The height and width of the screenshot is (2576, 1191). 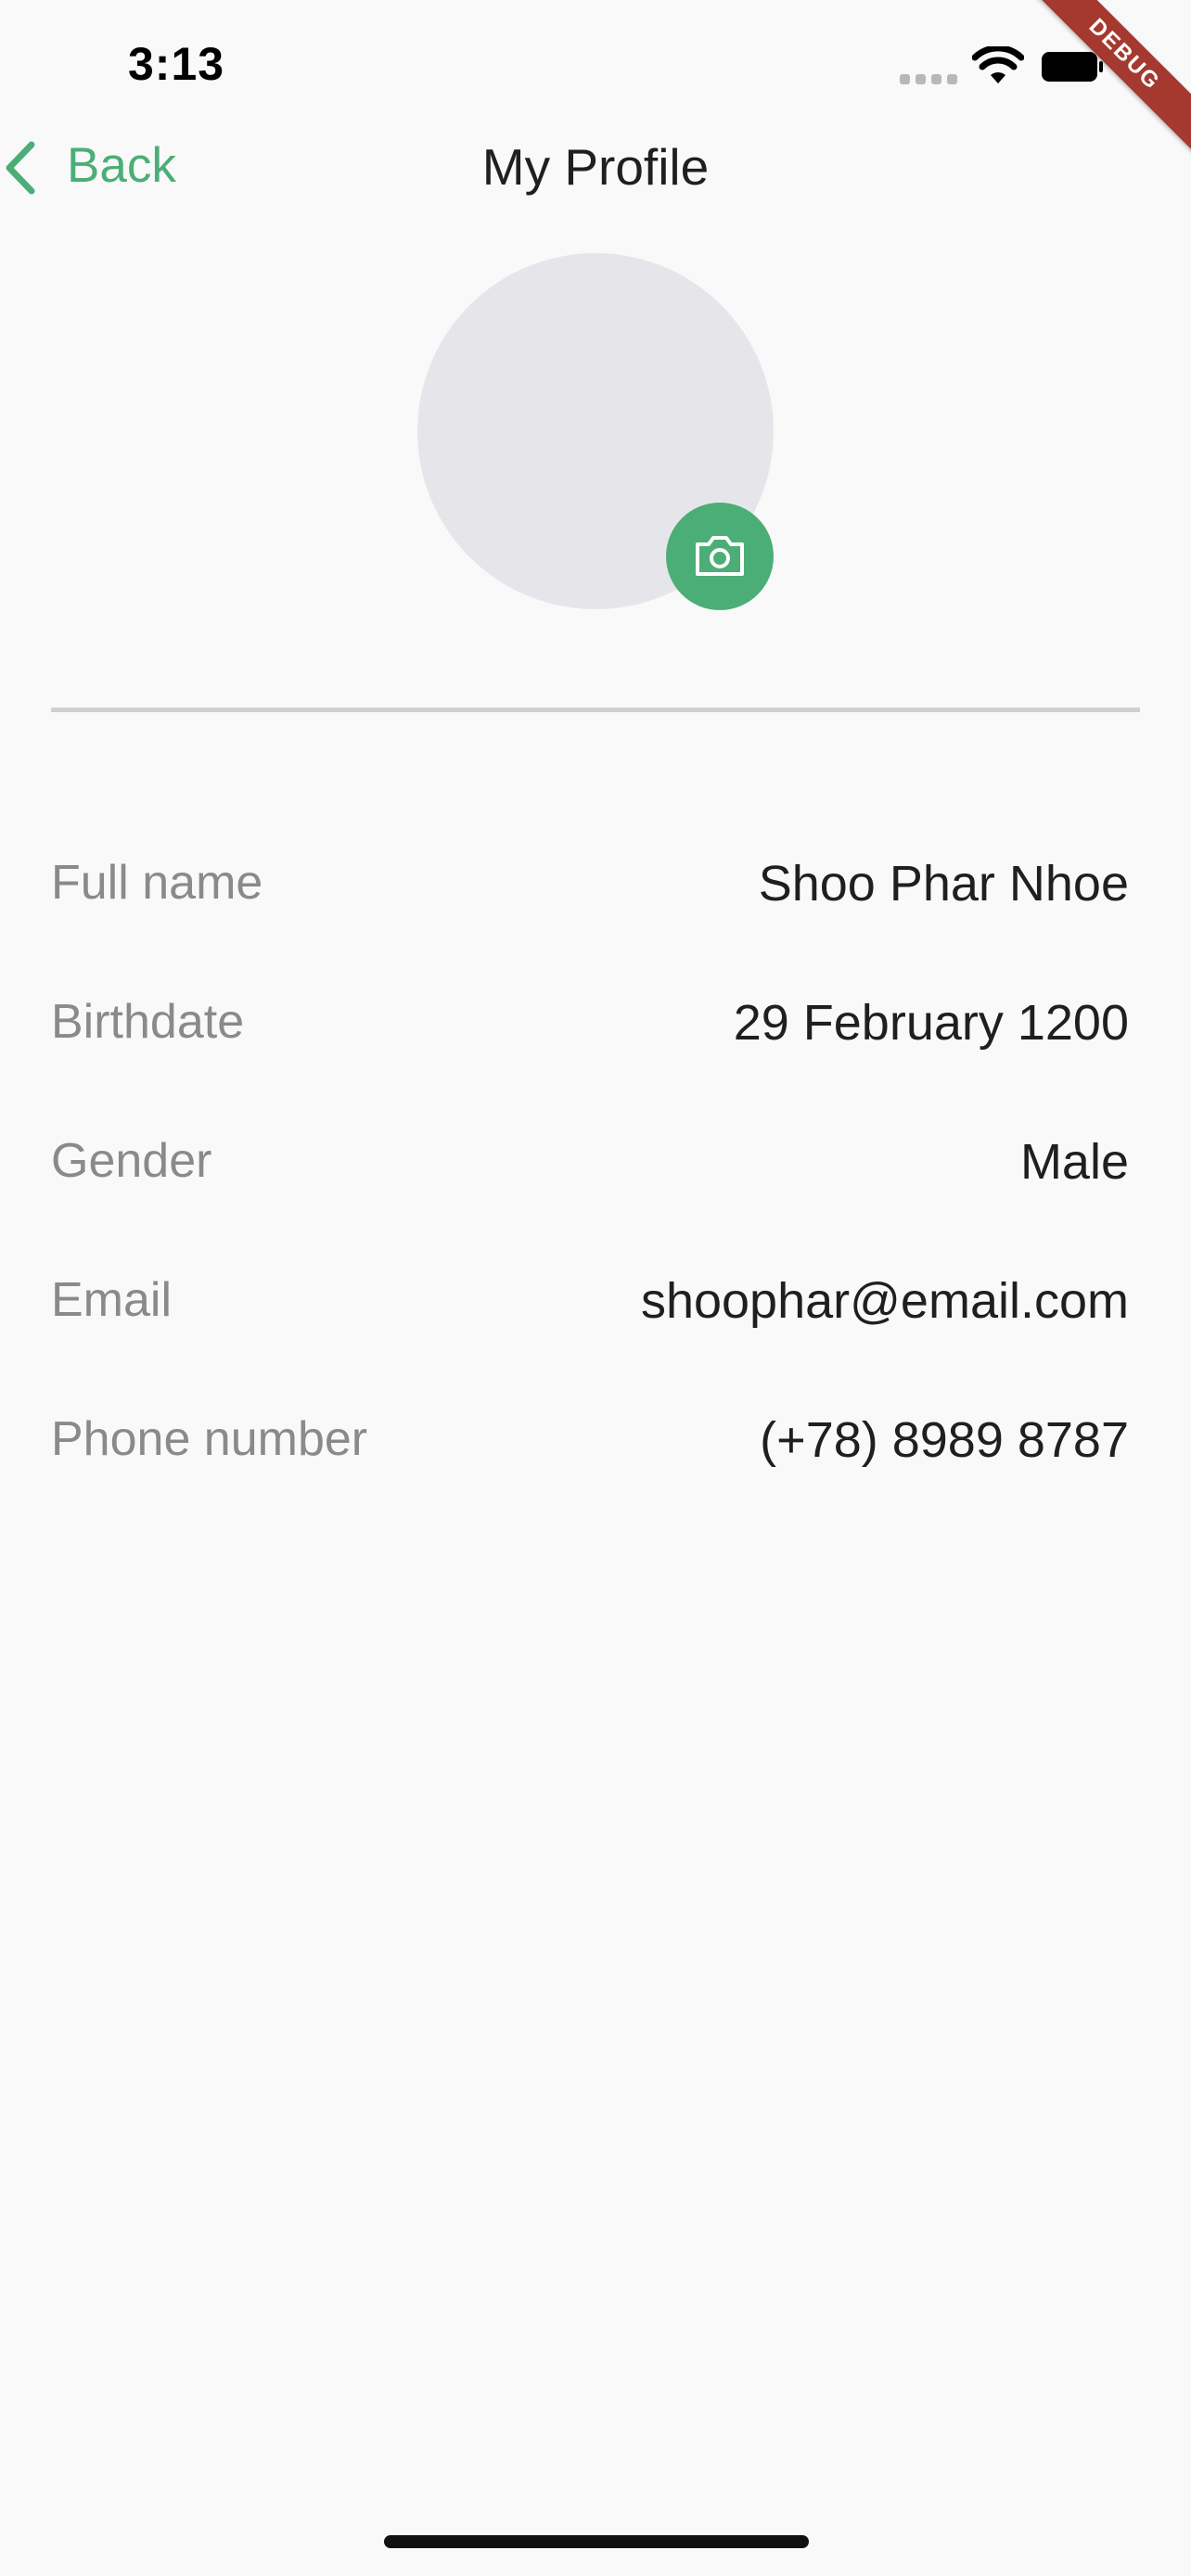 What do you see at coordinates (944, 1440) in the screenshot?
I see `field-value: (+78) 8989 8787` at bounding box center [944, 1440].